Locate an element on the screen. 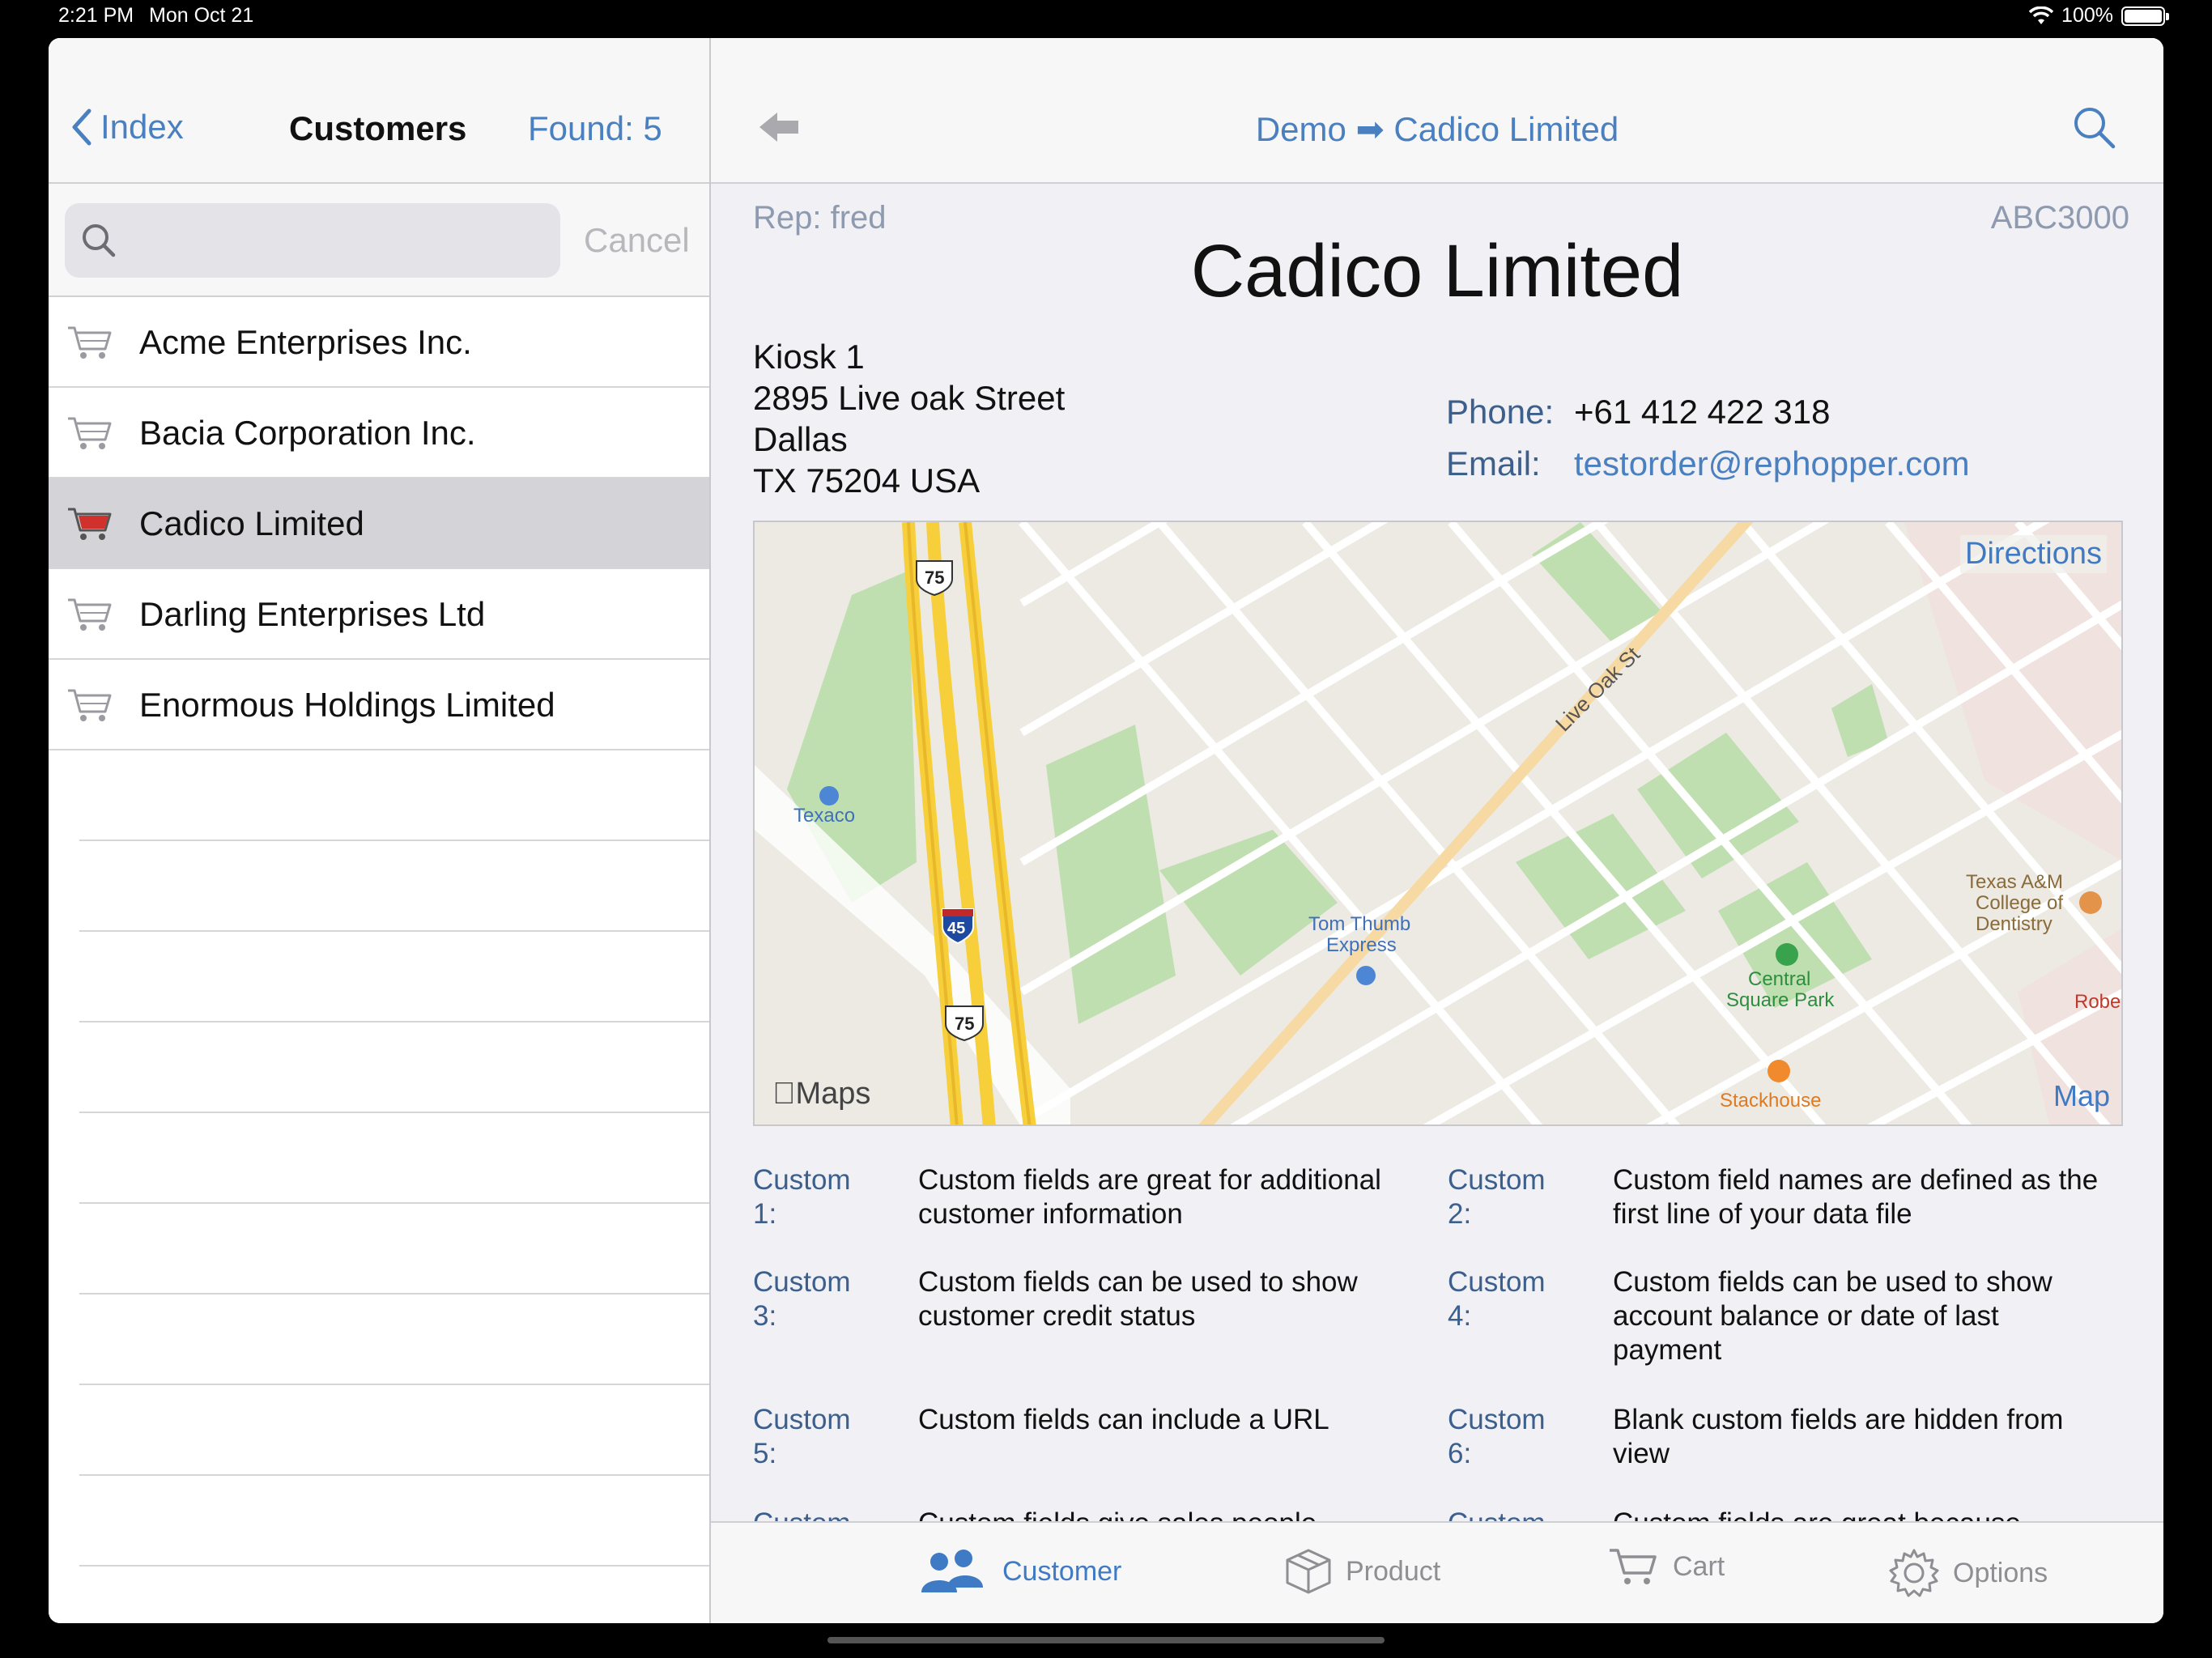 The width and height of the screenshot is (2212, 1658). page-title: Customers is located at coordinates (378, 128).